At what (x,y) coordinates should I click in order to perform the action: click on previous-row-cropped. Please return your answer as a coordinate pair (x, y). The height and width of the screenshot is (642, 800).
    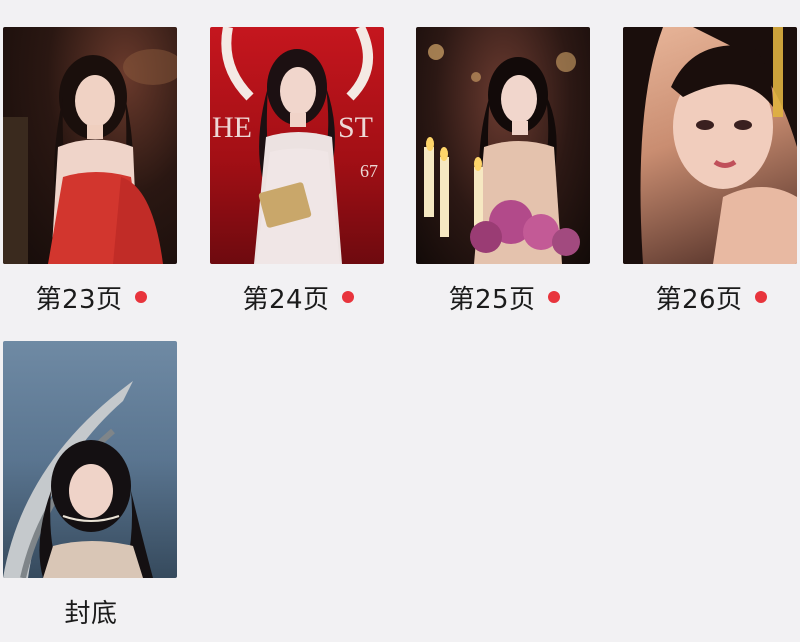
    Looking at the image, I should click on (400, 5).